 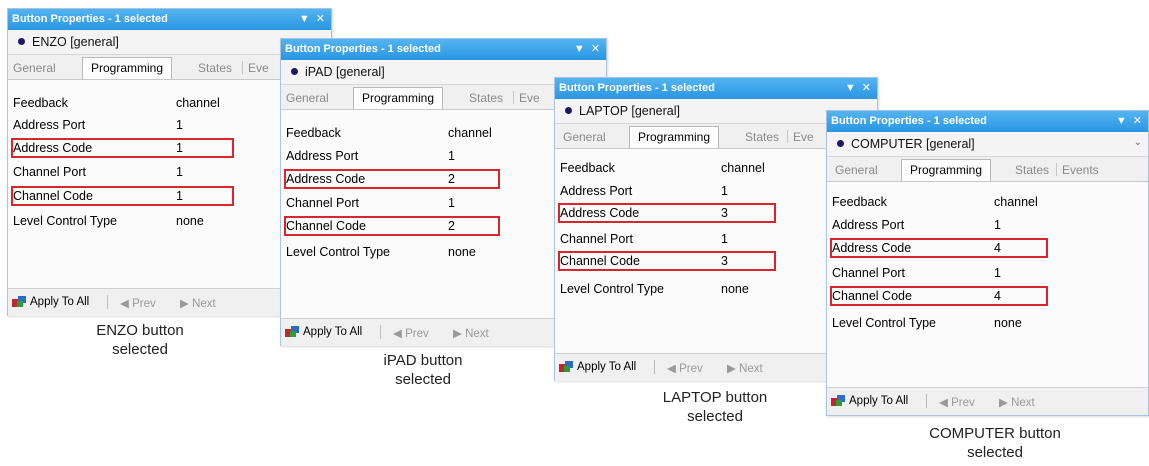 What do you see at coordinates (997, 296) in the screenshot?
I see `property-value: 4` at bounding box center [997, 296].